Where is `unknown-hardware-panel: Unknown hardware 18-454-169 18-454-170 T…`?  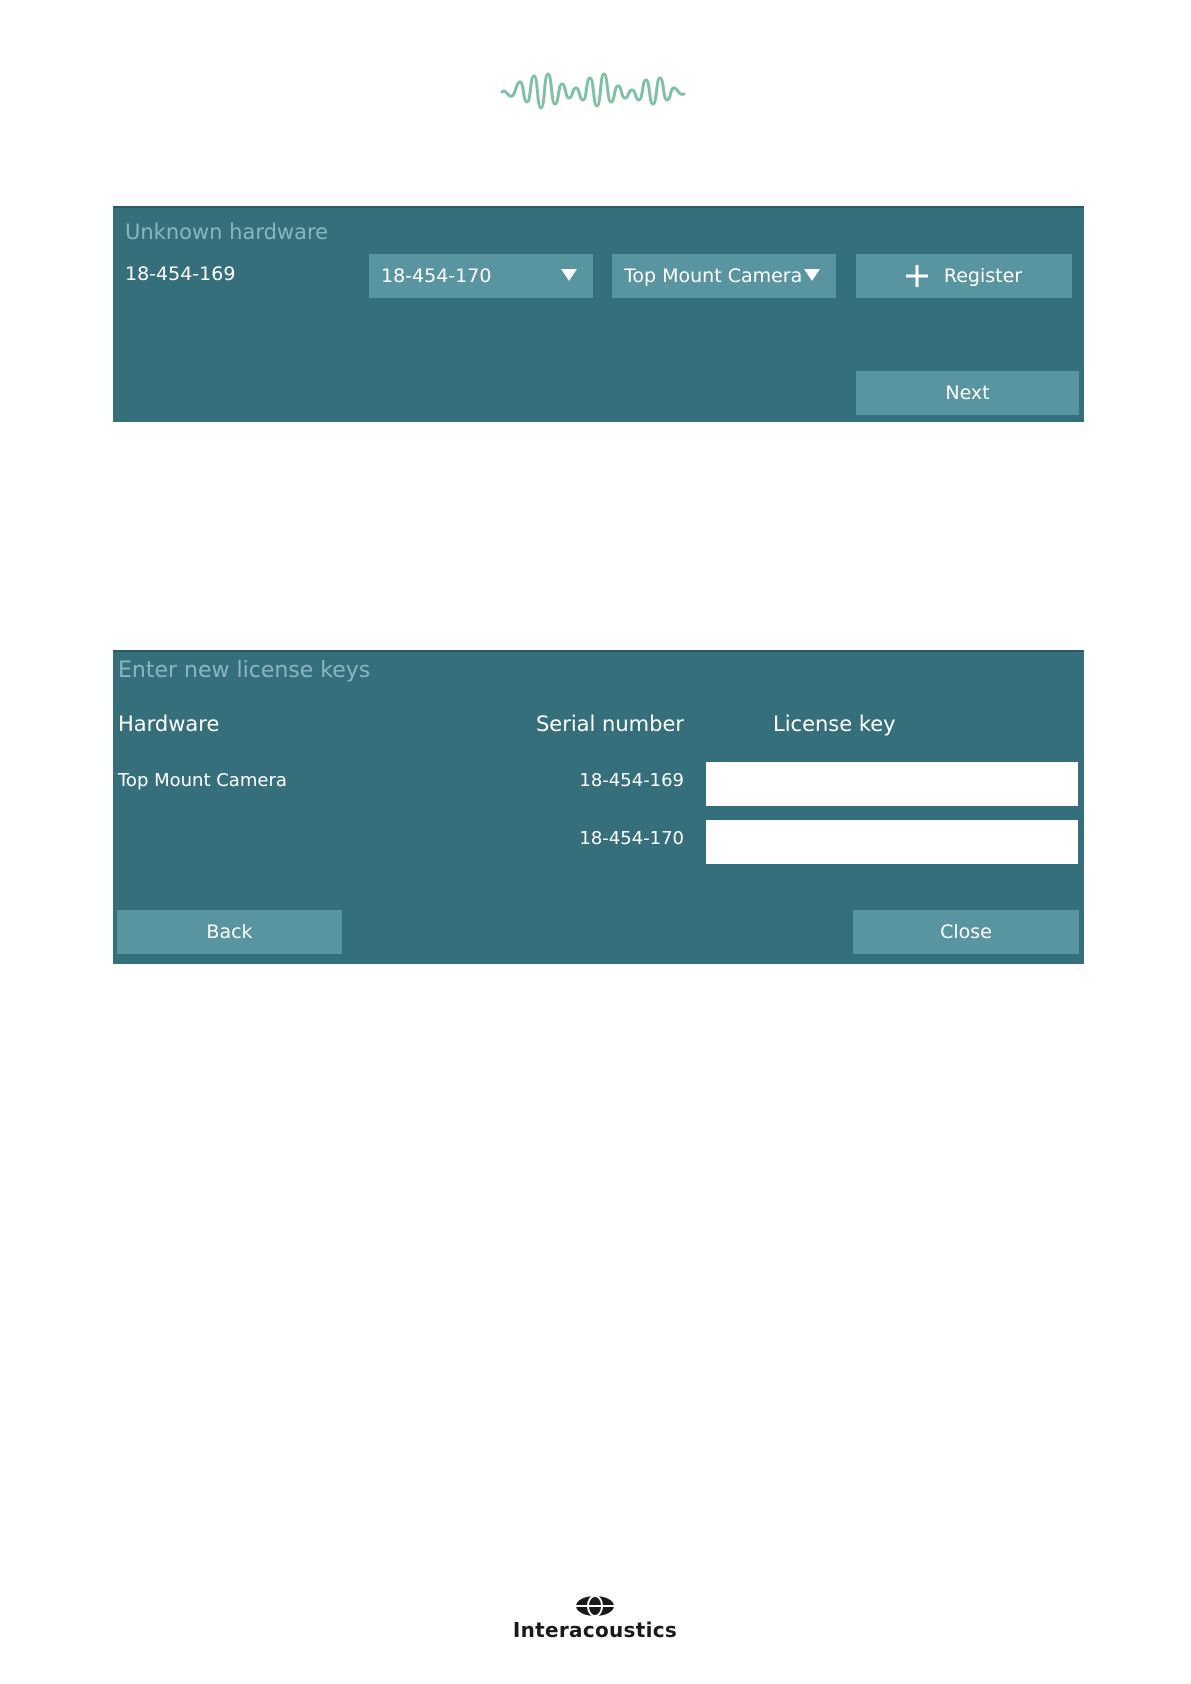
unknown-hardware-panel: Unknown hardware 18-454-169 18-454-170 T… is located at coordinates (598, 314).